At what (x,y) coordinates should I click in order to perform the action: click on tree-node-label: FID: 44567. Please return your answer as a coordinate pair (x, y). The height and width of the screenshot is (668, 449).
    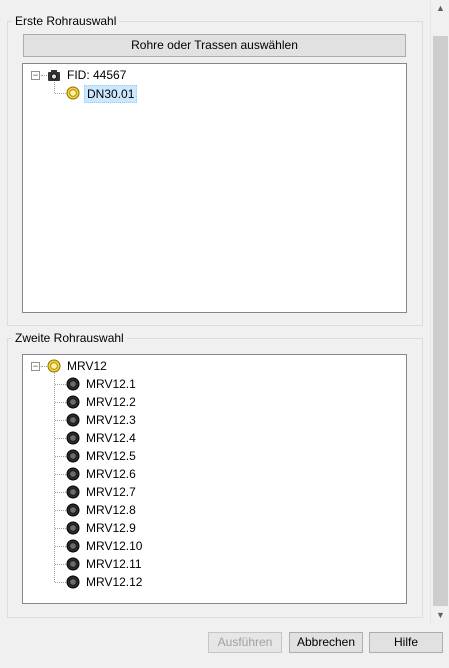
    Looking at the image, I should click on (97, 75).